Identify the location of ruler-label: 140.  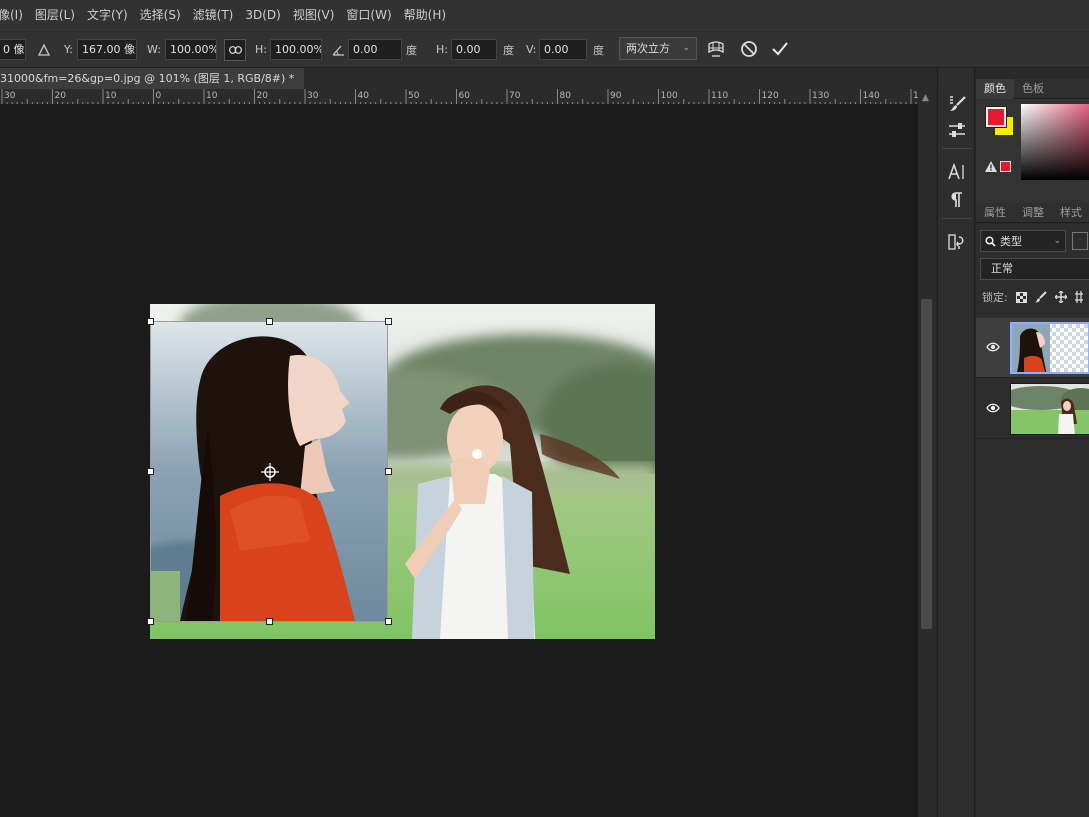
(871, 96).